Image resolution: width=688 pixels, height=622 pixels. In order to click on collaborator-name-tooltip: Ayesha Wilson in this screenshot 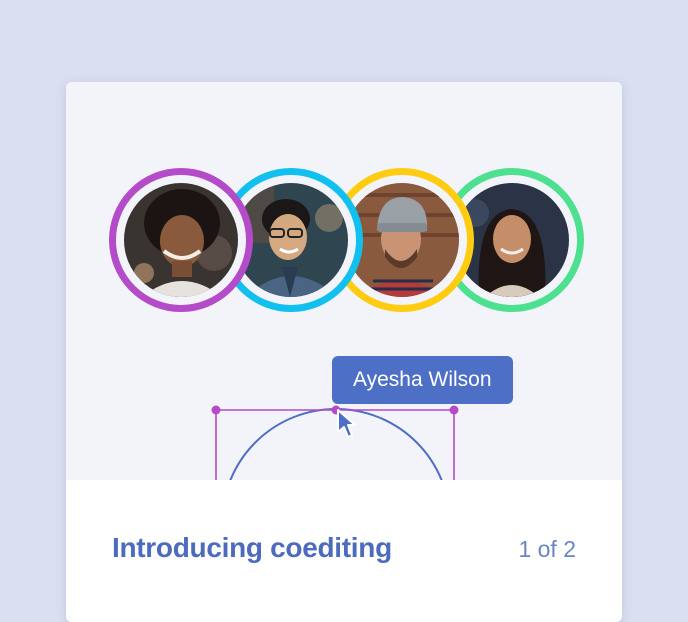, I will do `click(422, 380)`.